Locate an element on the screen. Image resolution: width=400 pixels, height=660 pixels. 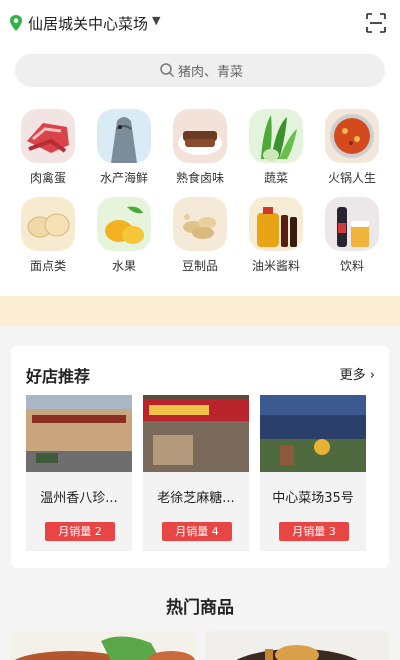
category-meat: 肉禽蛋 is located at coordinates (48, 147).